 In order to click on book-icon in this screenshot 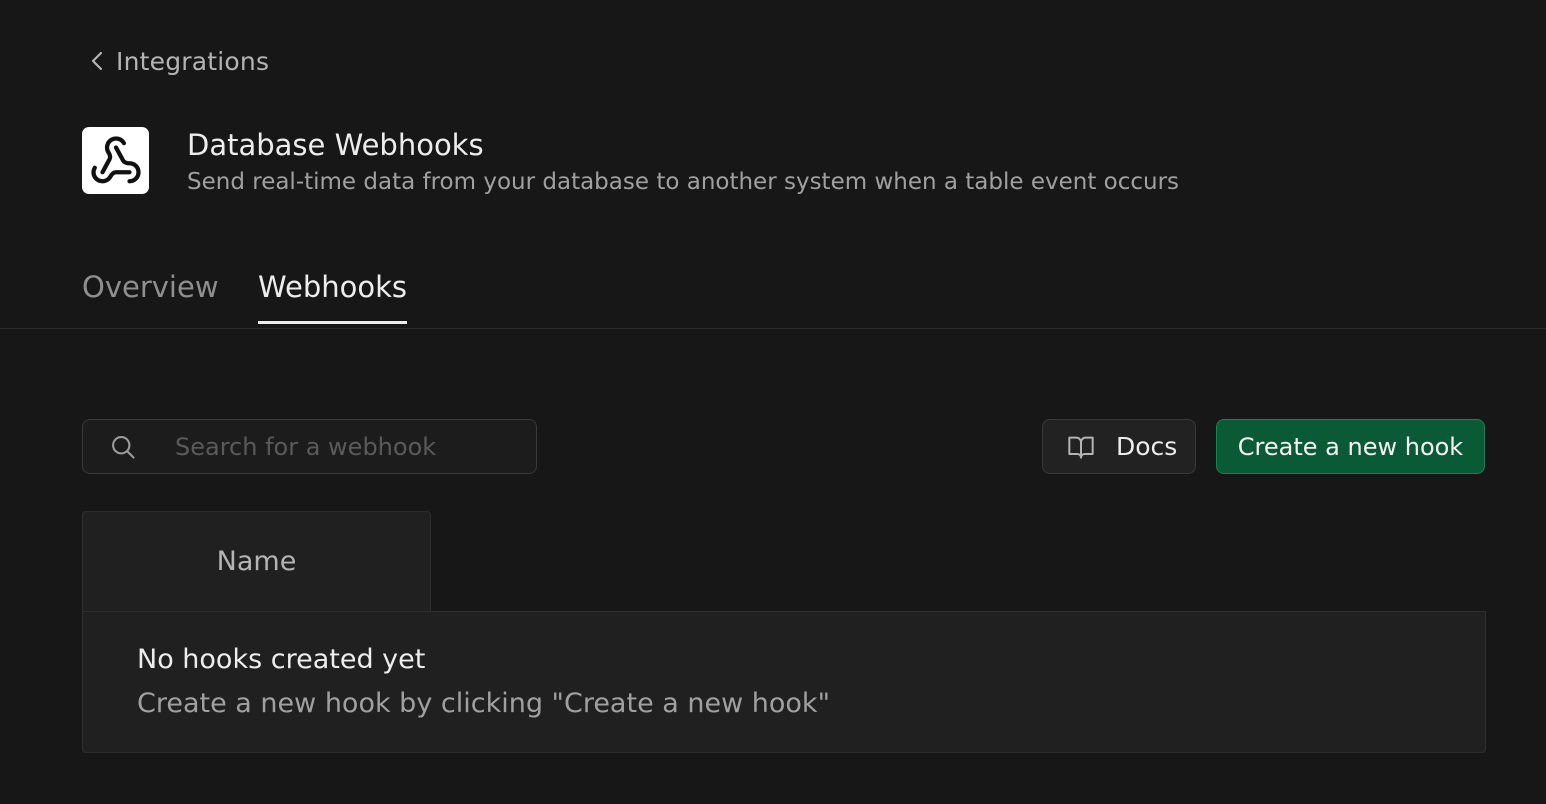, I will do `click(1081, 447)`.